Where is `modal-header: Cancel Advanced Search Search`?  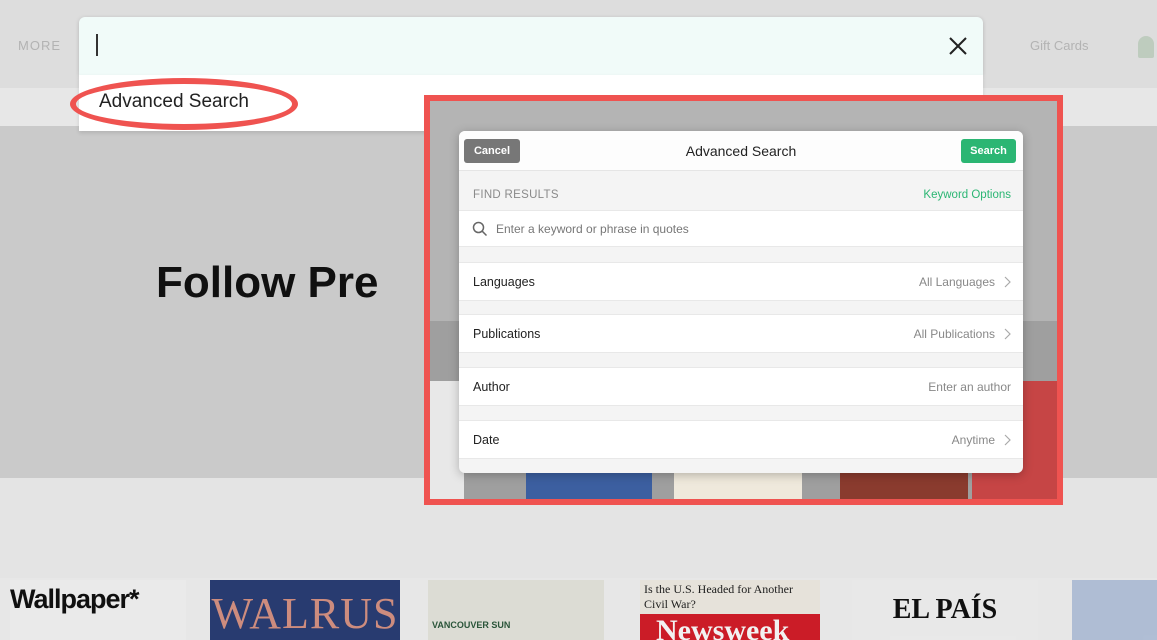 modal-header: Cancel Advanced Search Search is located at coordinates (741, 151).